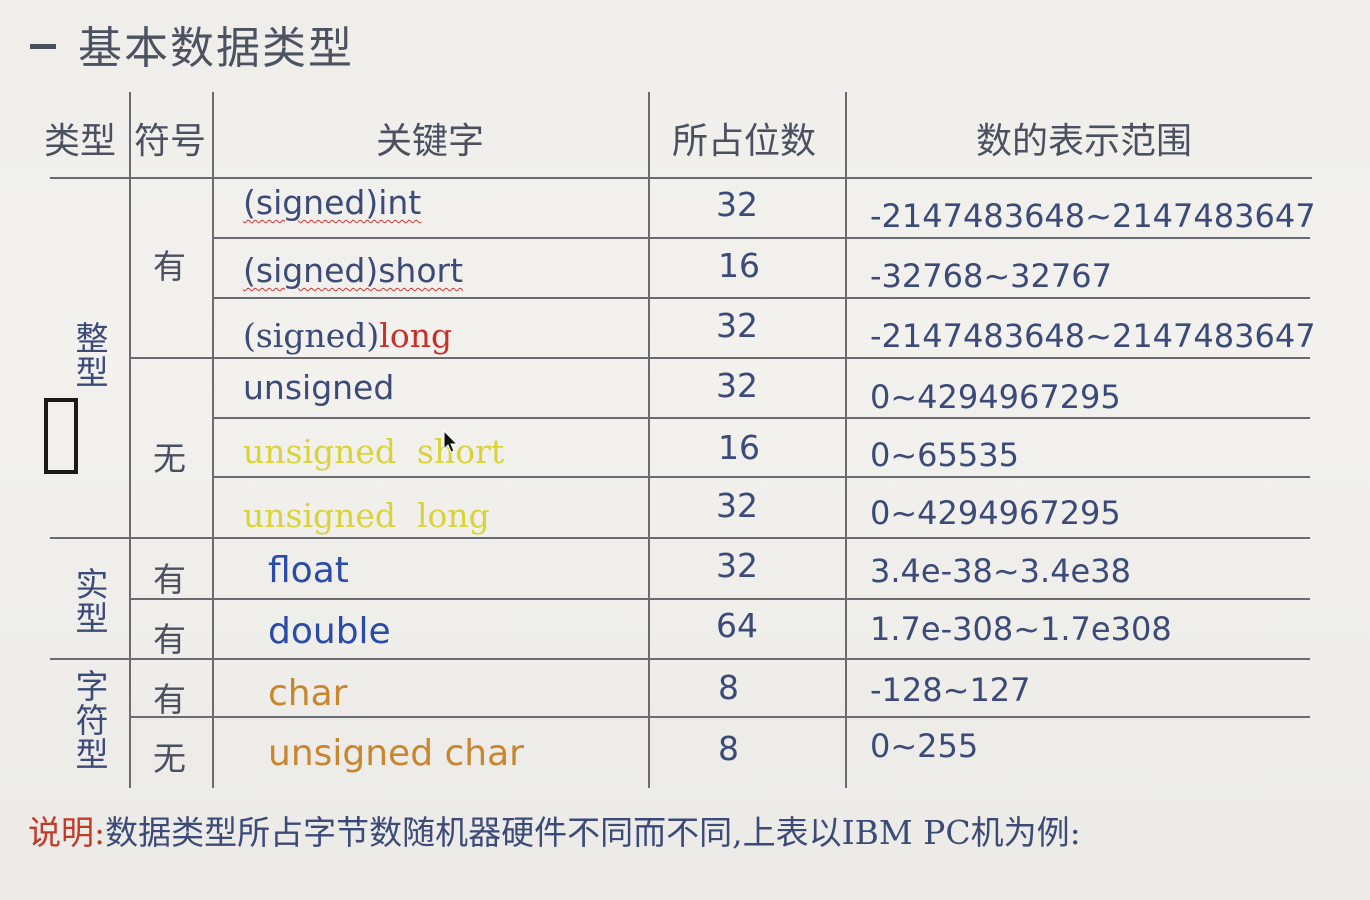 This screenshot has height=900, width=1370. Describe the element at coordinates (329, 631) in the screenshot. I see `keyword-double: double` at that location.